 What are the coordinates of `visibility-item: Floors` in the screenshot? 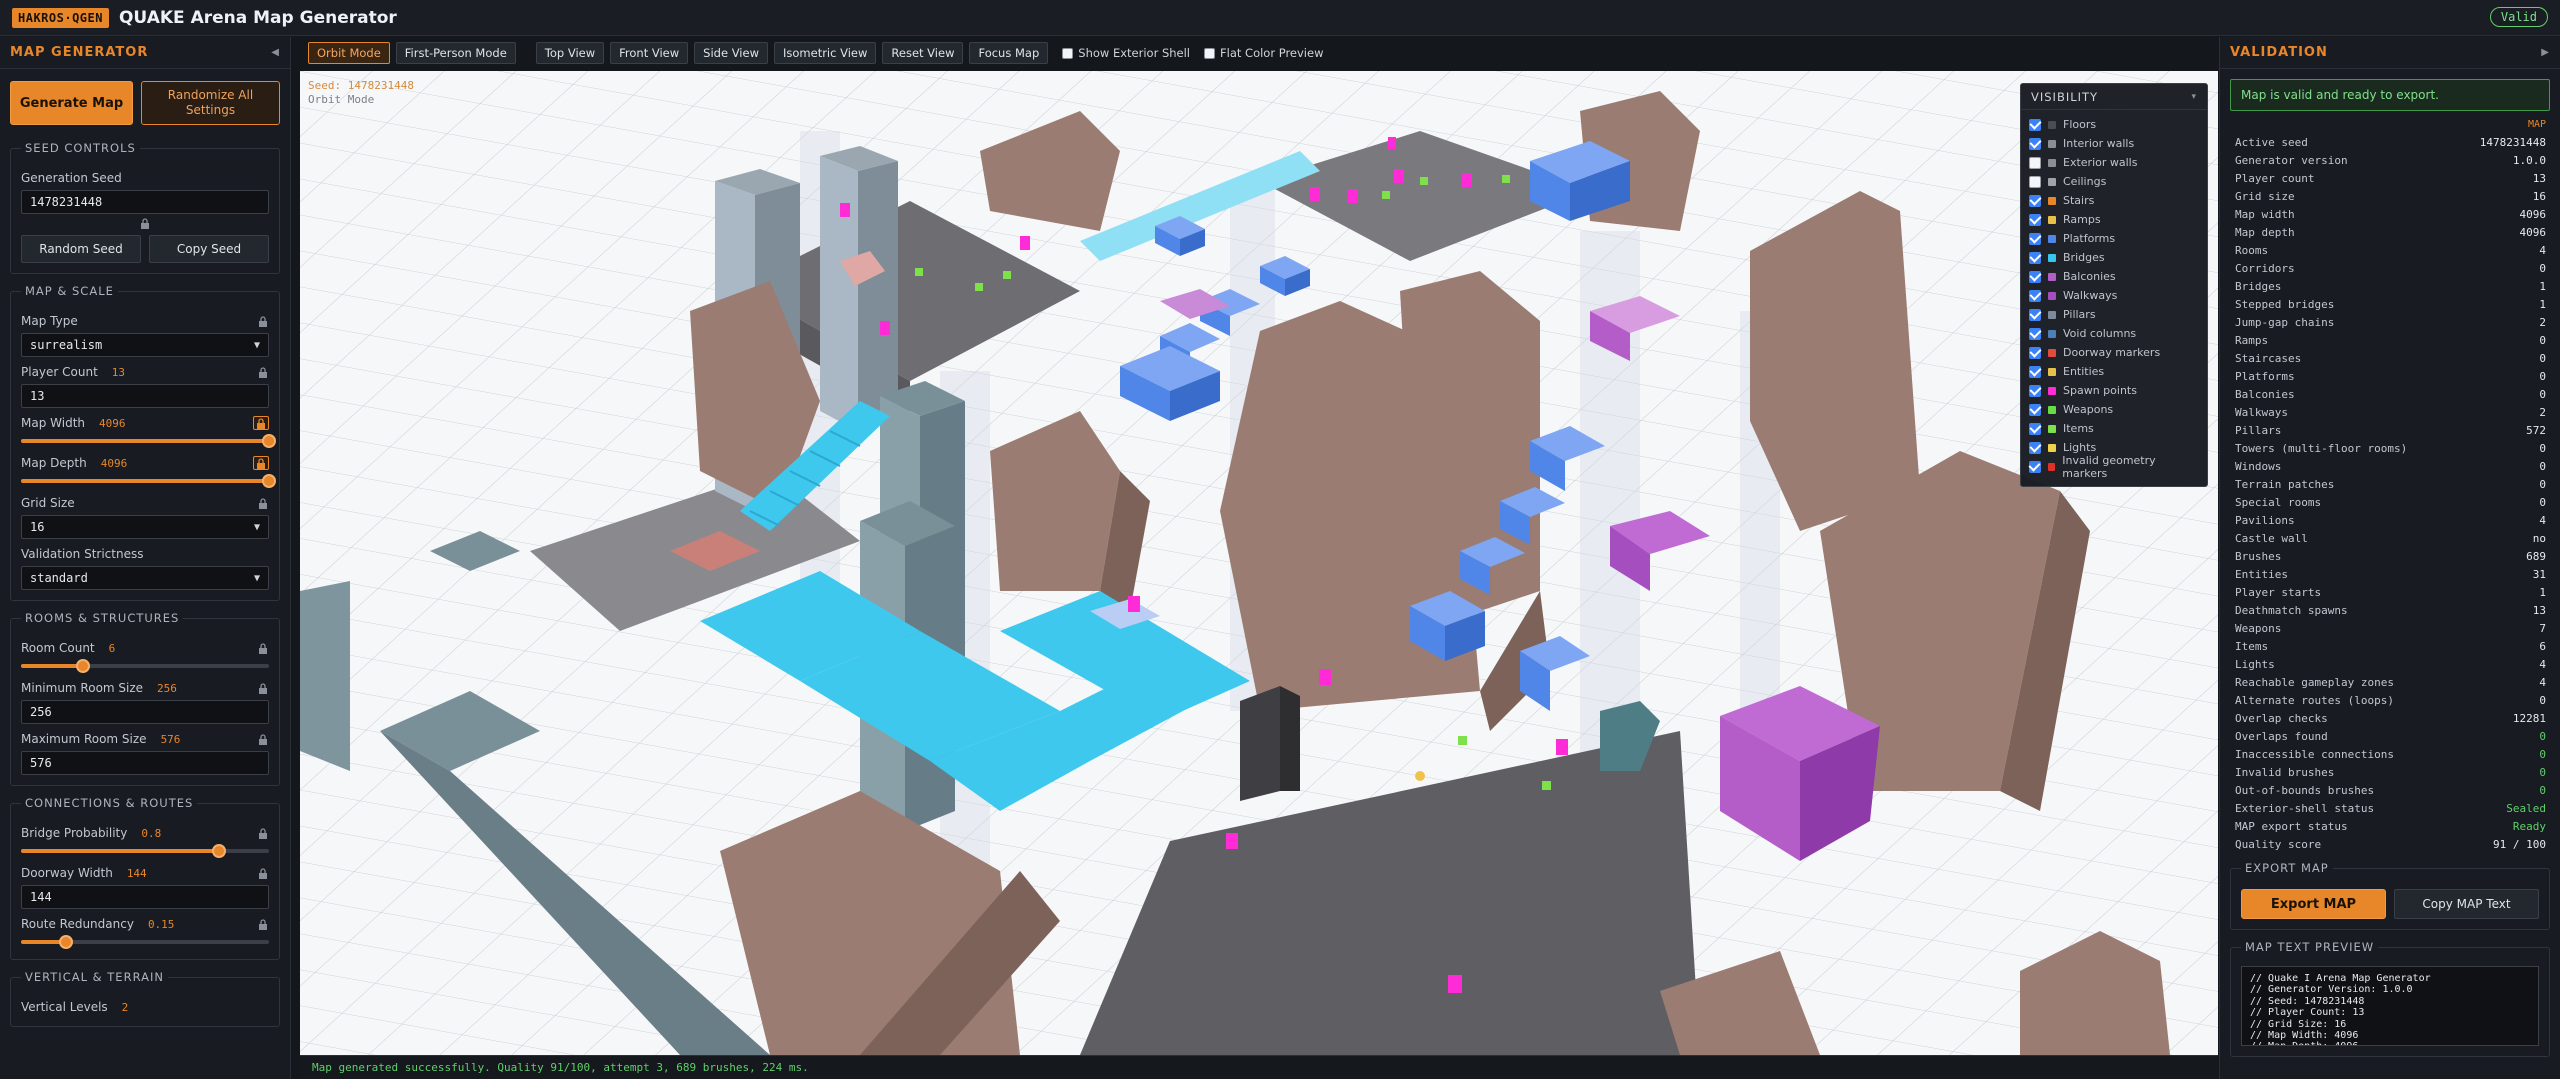 It's located at (2114, 124).